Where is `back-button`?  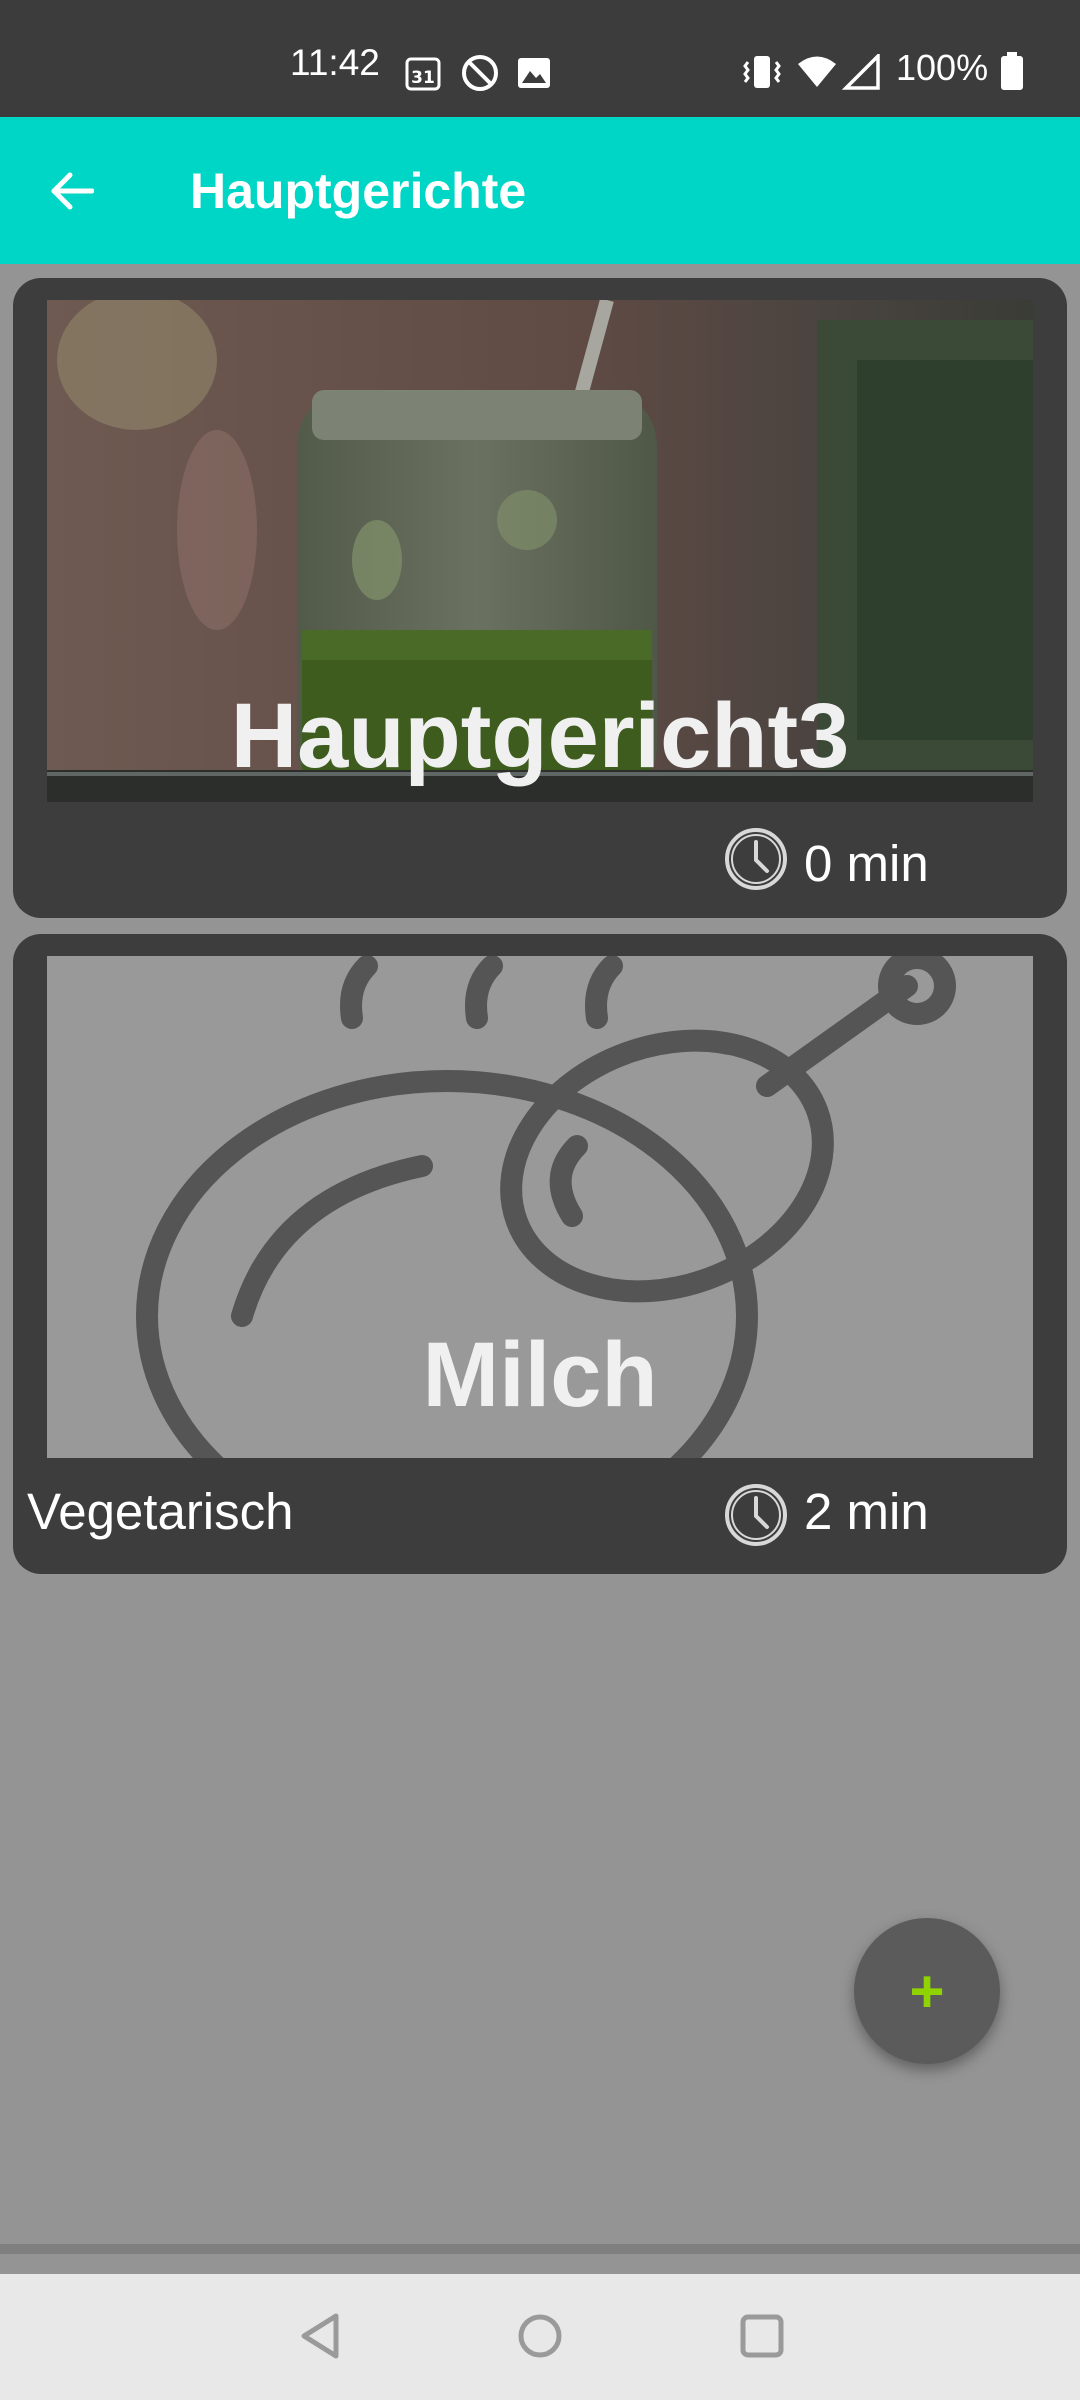
back-button is located at coordinates (72, 193).